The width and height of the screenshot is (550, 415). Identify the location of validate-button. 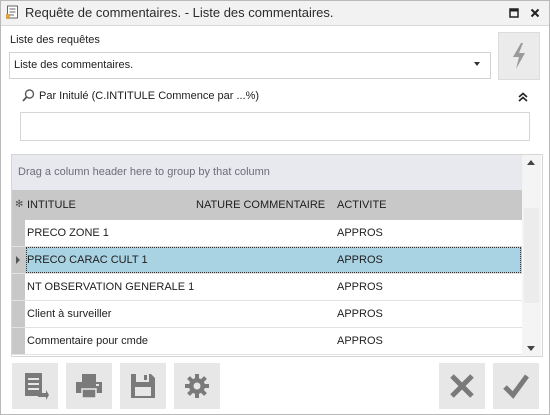
(516, 386).